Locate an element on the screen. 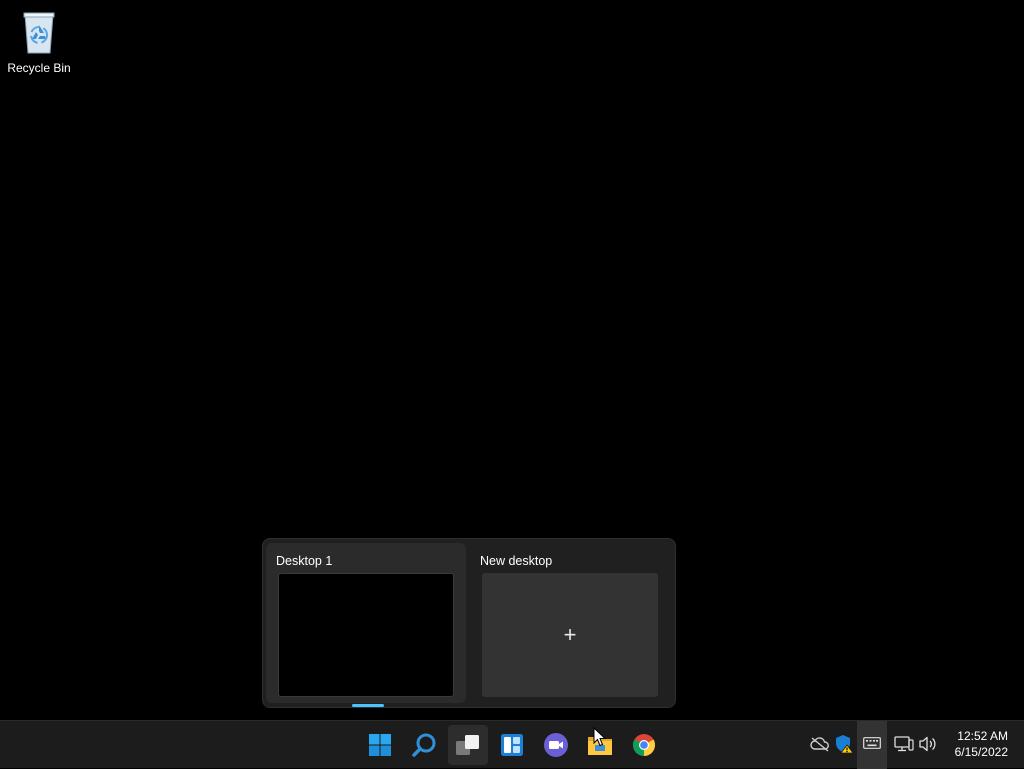 Image resolution: width=1024 pixels, height=769 pixels. widgets-button is located at coordinates (512, 745).